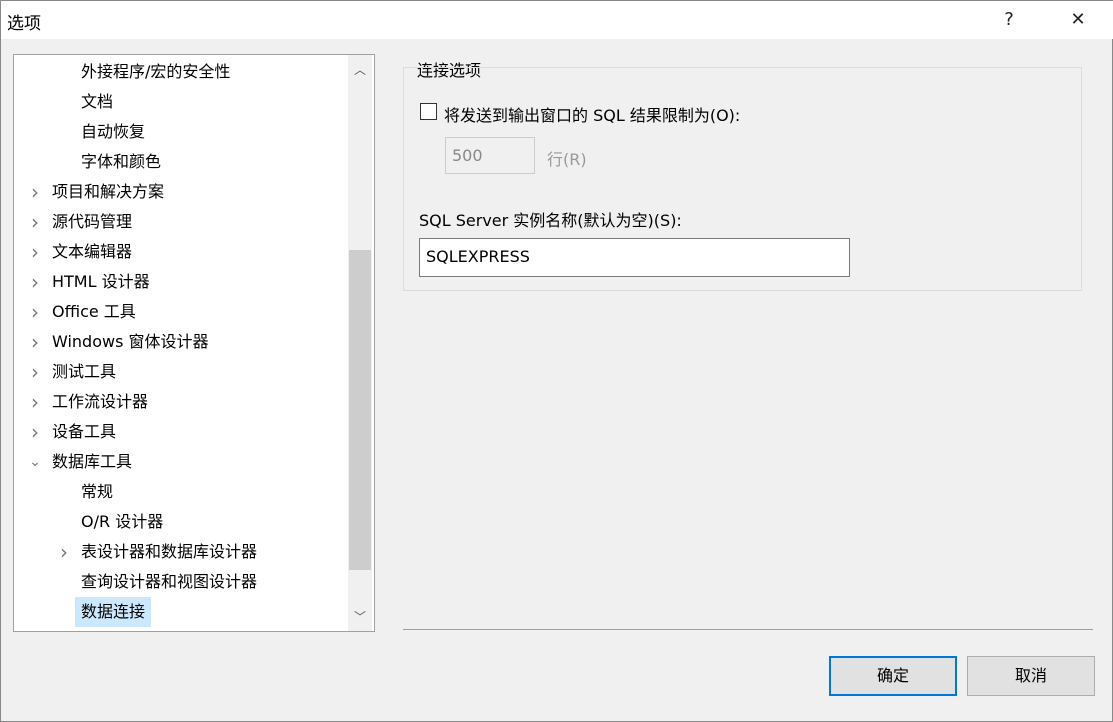  I want to click on tree-item: 字体和颜色, so click(121, 162).